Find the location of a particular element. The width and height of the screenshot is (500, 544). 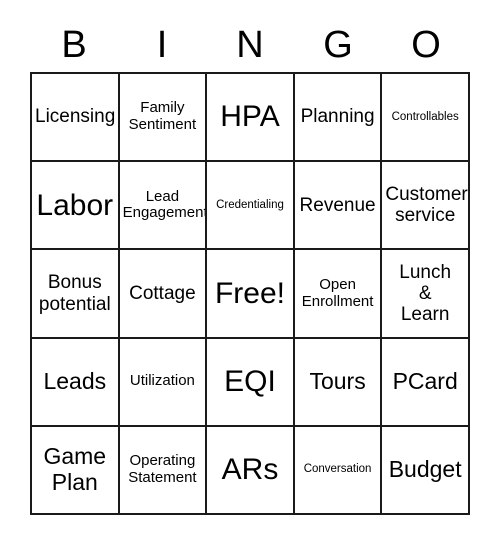

bingo-cell-label: Utilization is located at coordinates (162, 381).